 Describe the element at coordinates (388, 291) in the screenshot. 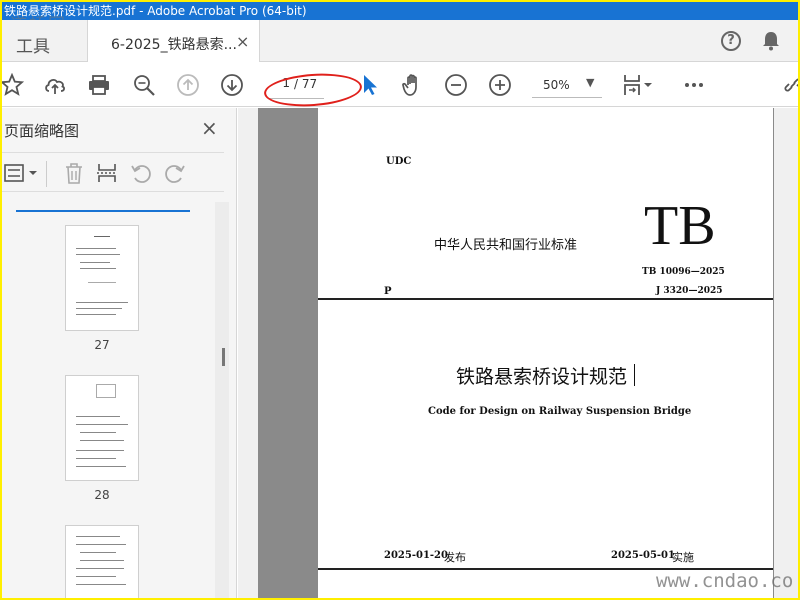

I see `page-p-label: P` at that location.